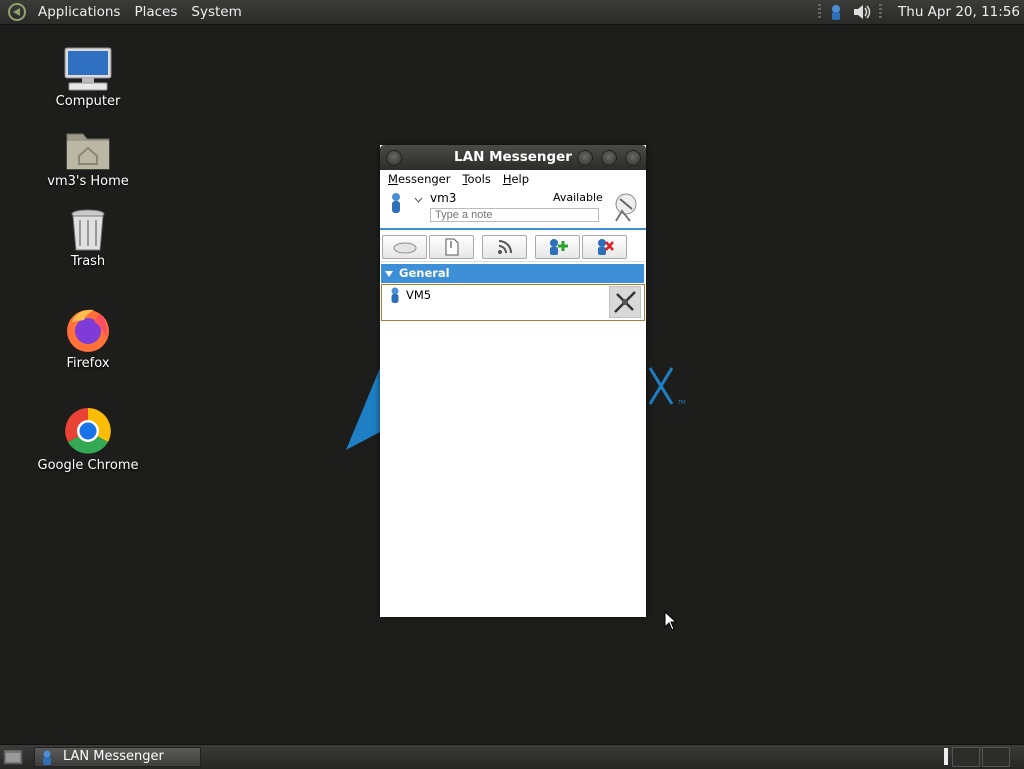  I want to click on note-input, so click(514, 215).